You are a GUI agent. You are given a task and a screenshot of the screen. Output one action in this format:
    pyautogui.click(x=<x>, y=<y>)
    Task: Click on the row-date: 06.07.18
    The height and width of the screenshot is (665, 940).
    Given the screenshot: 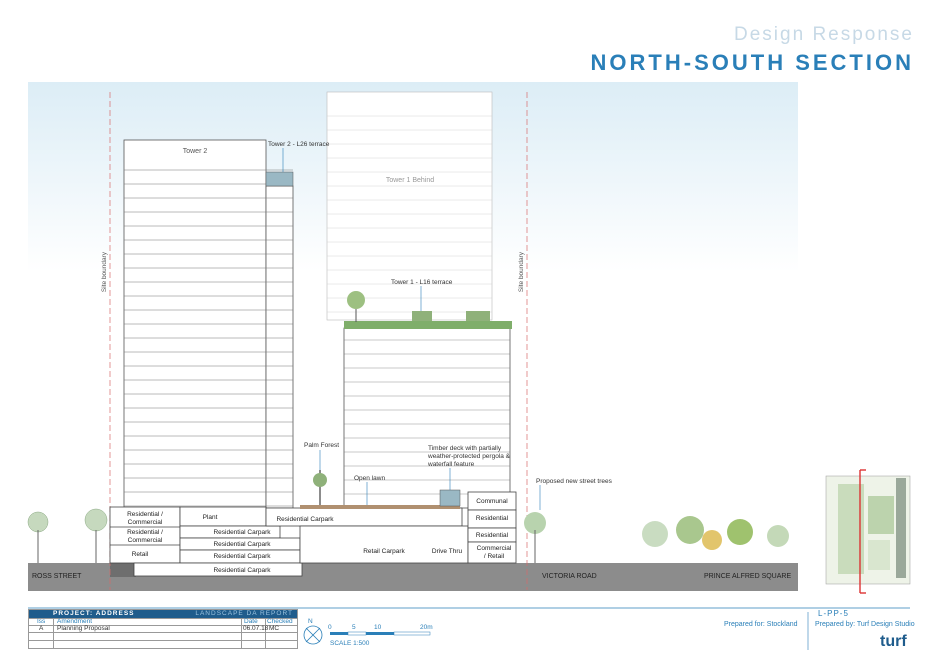 What is the action you would take?
    pyautogui.click(x=256, y=628)
    